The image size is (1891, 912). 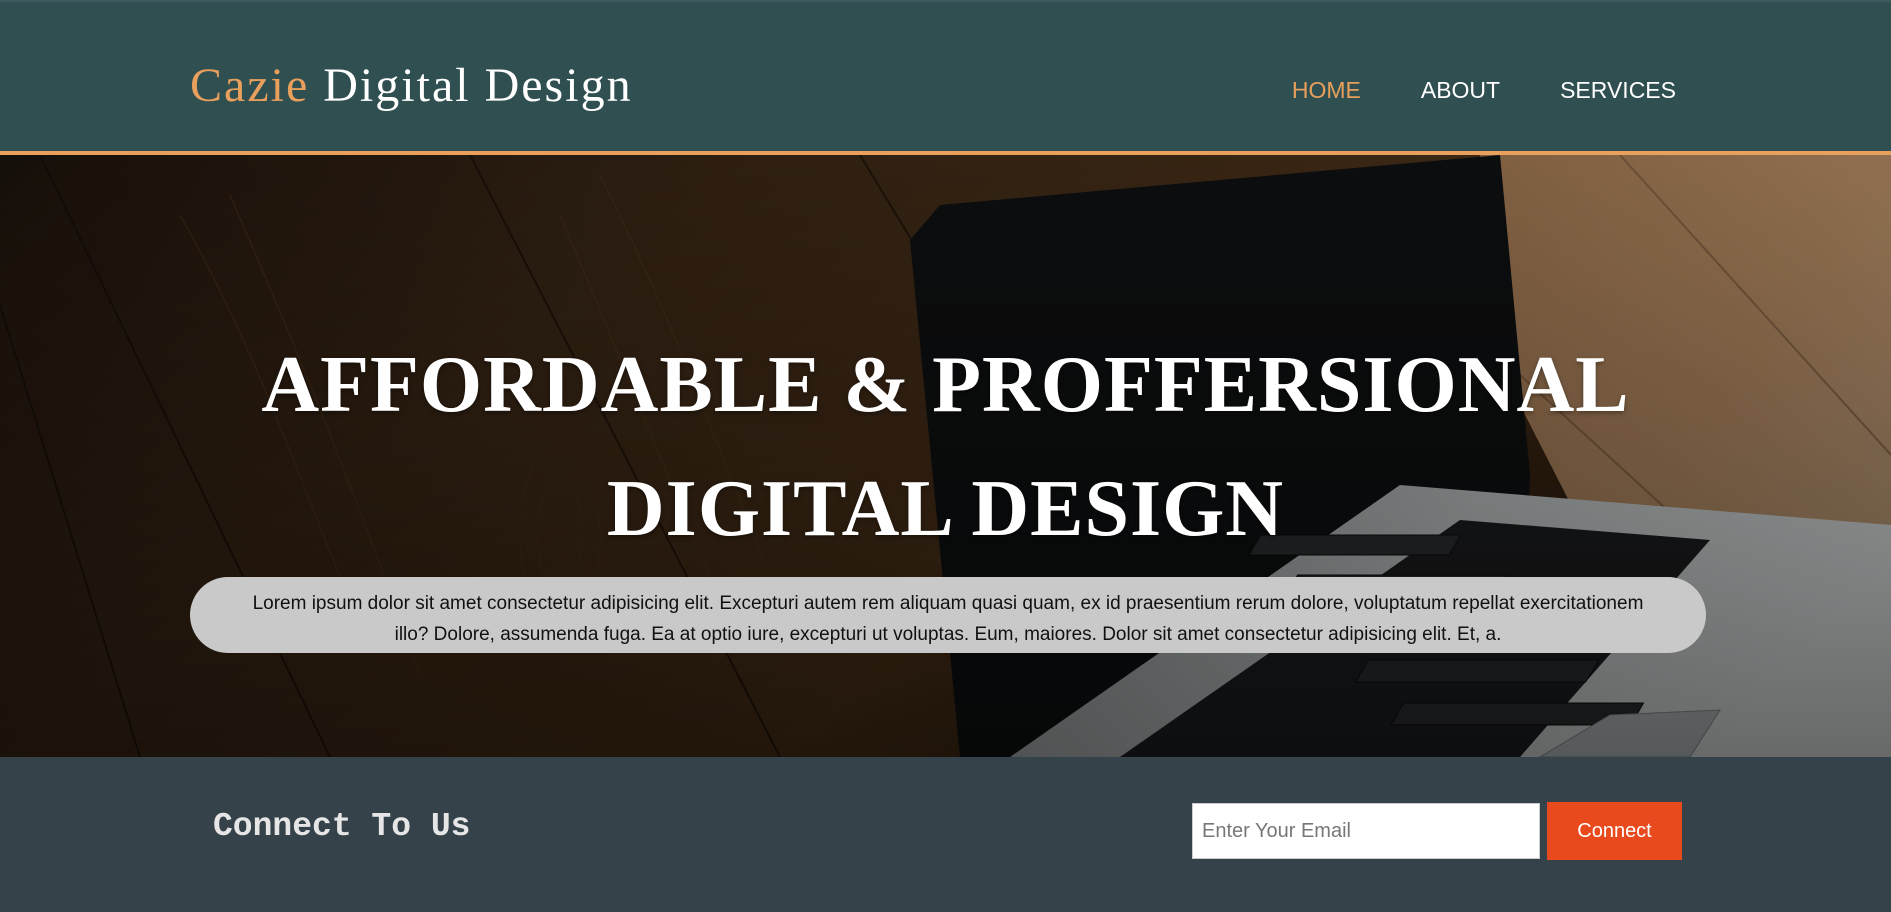 What do you see at coordinates (1366, 831) in the screenshot?
I see `email-input` at bounding box center [1366, 831].